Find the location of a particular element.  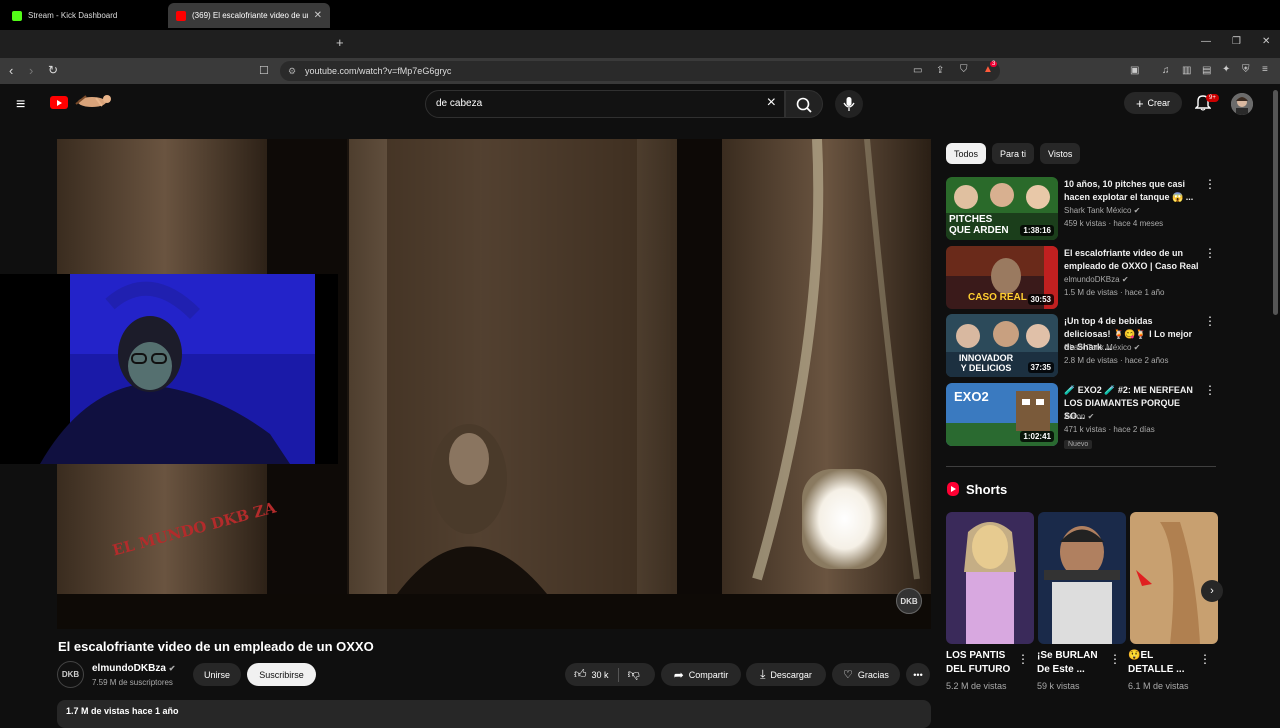

like-button: 👍︎ 30 k is located at coordinates (591, 674).